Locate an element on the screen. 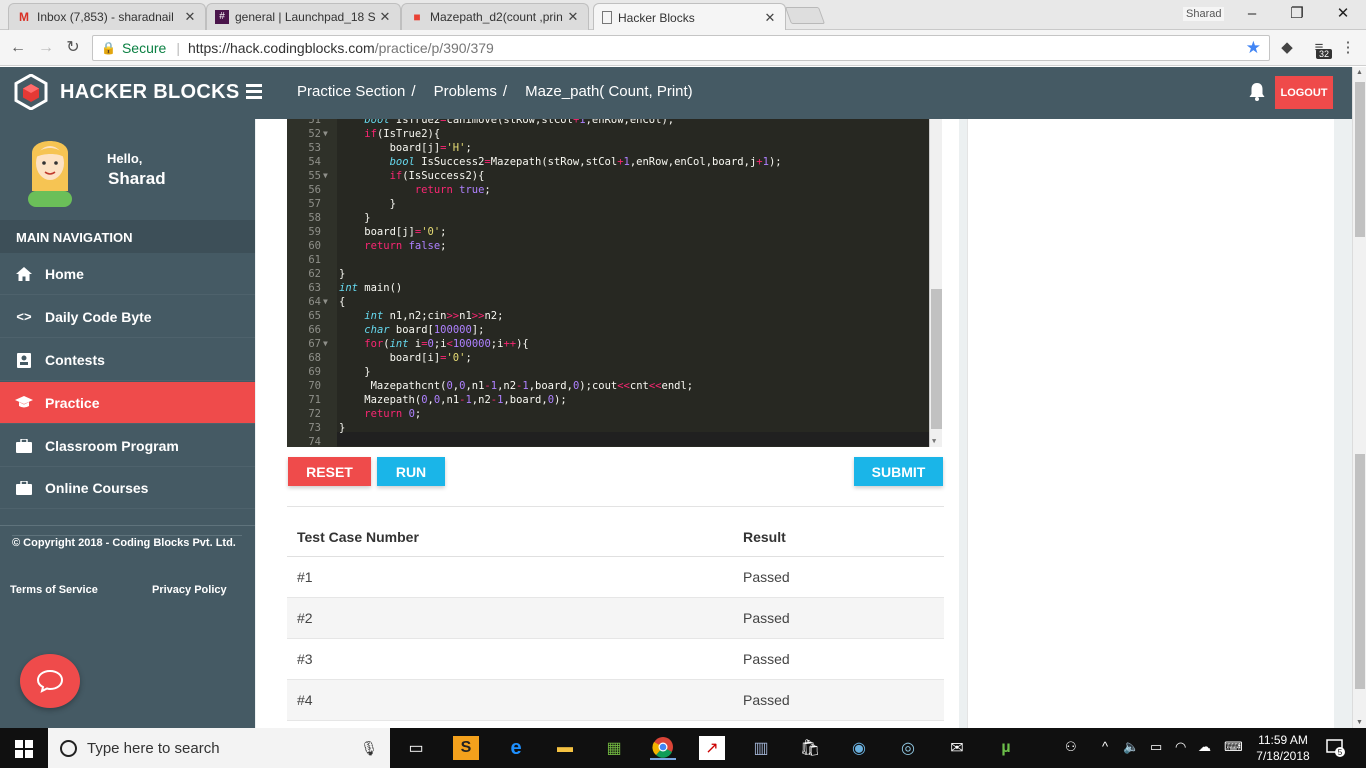 The image size is (1366, 768). breadcrumb-problems: Problems is located at coordinates (465, 91).